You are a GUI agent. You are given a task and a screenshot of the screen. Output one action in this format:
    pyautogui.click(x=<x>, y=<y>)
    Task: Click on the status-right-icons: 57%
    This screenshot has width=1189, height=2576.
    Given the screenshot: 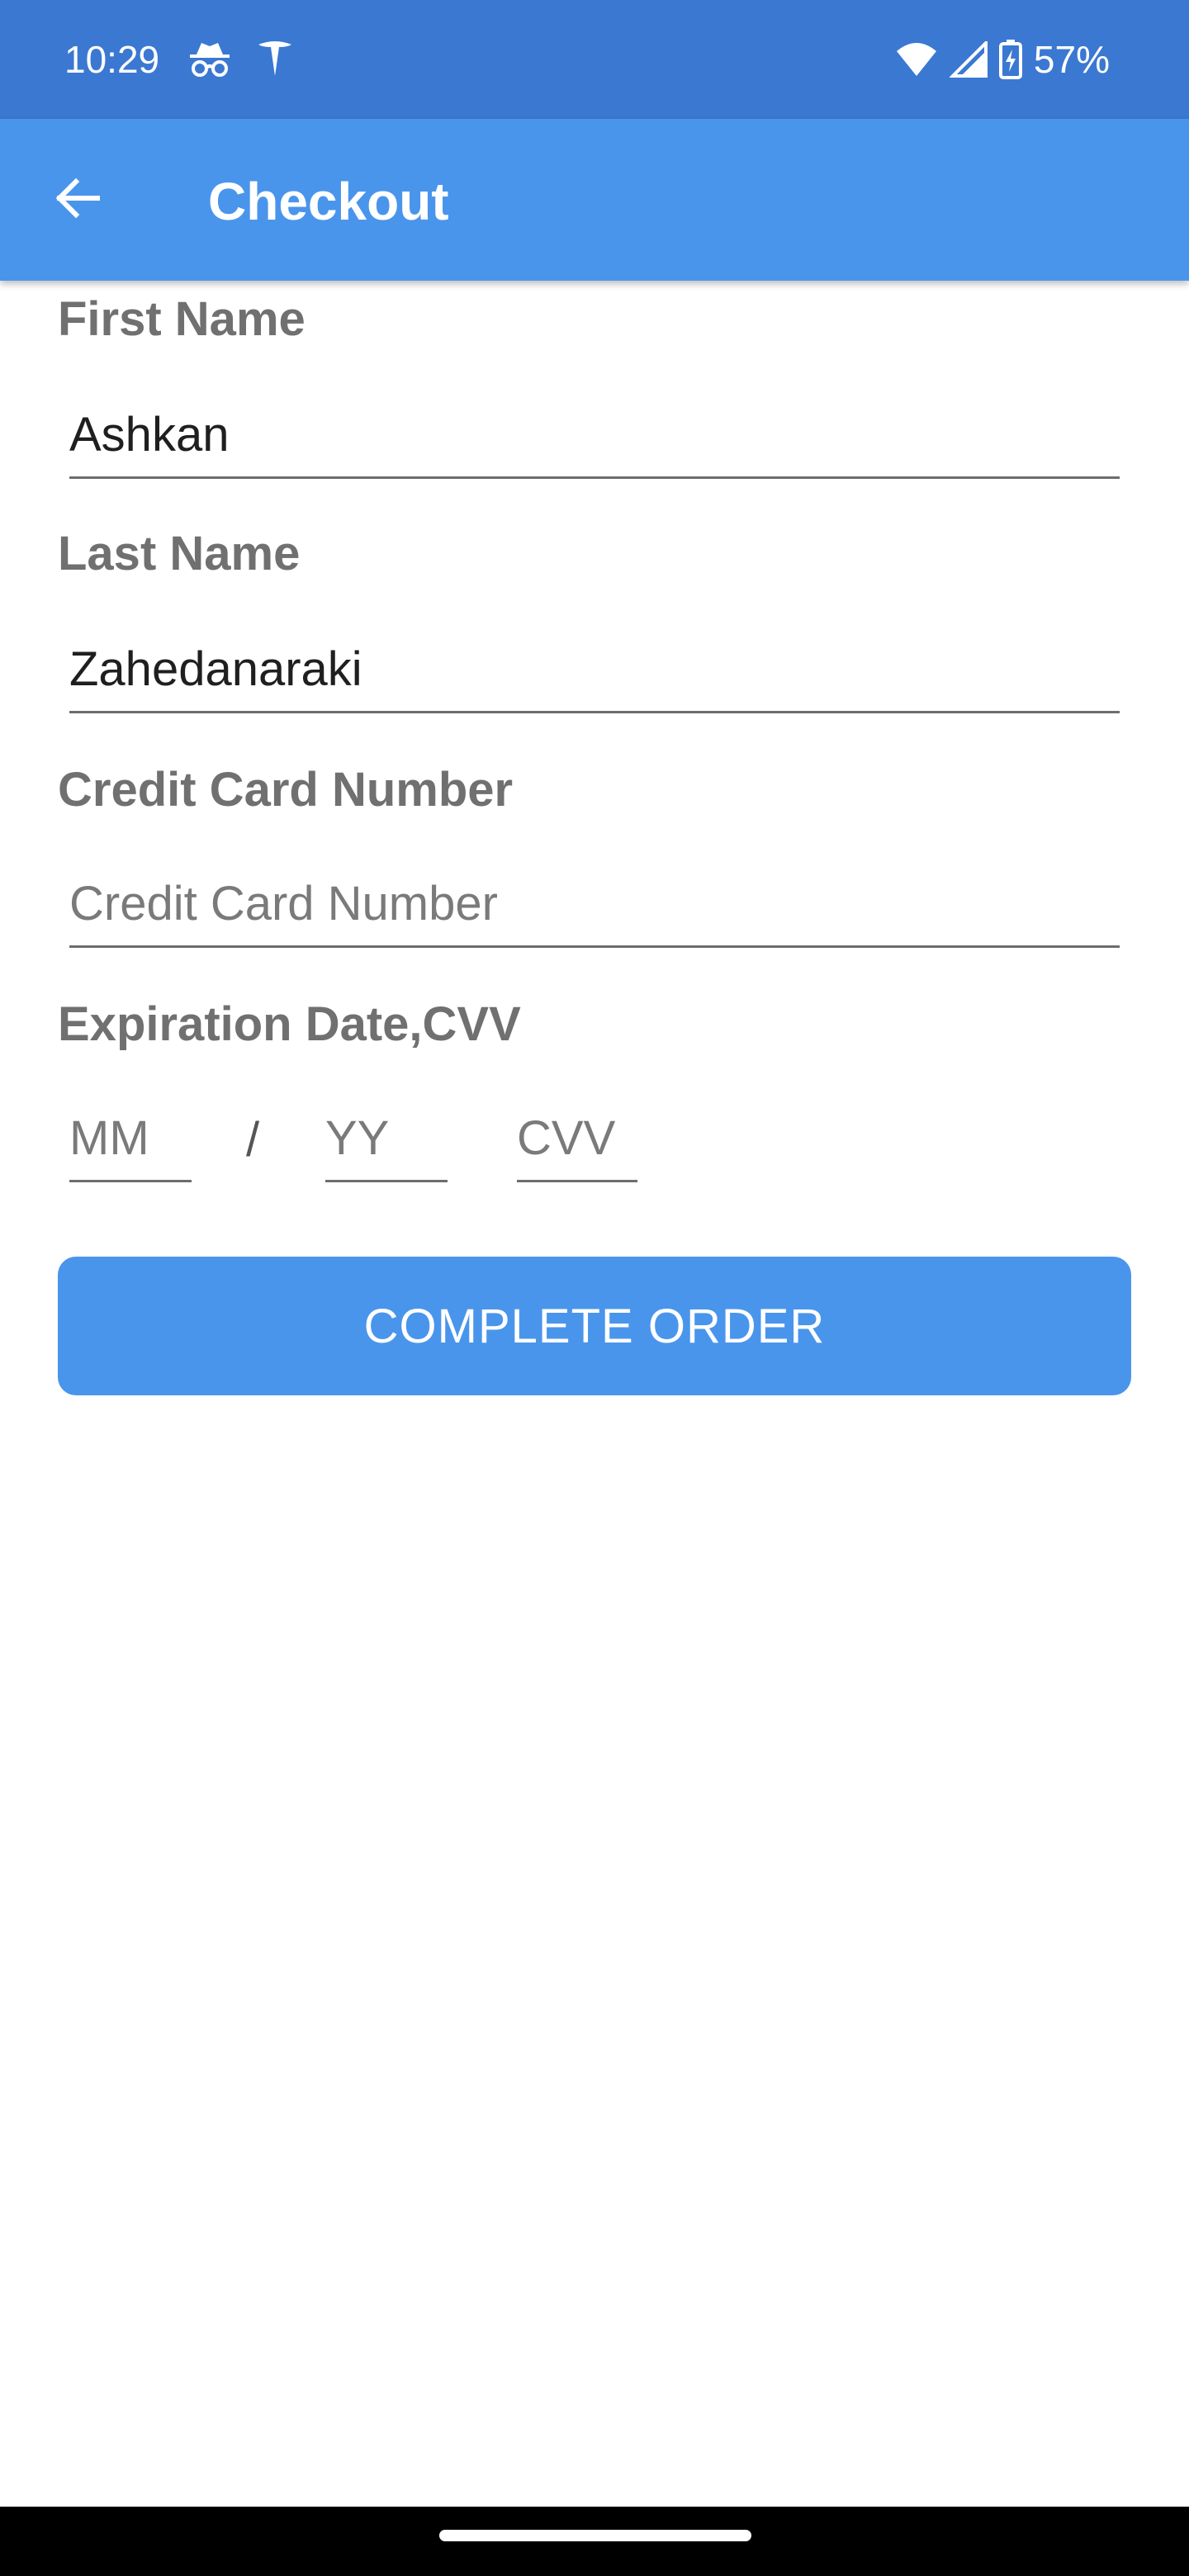 What is the action you would take?
    pyautogui.click(x=1002, y=59)
    